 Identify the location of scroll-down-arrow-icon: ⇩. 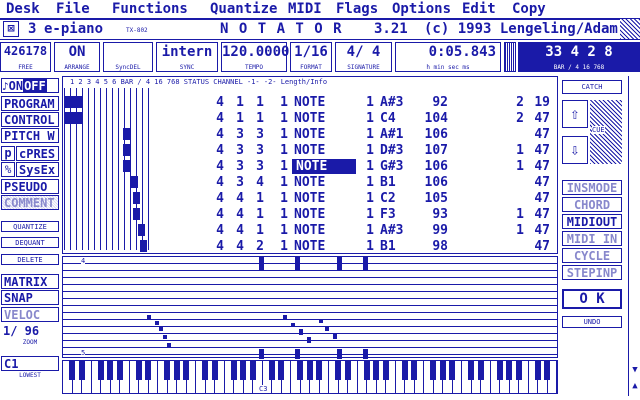
(575, 150).